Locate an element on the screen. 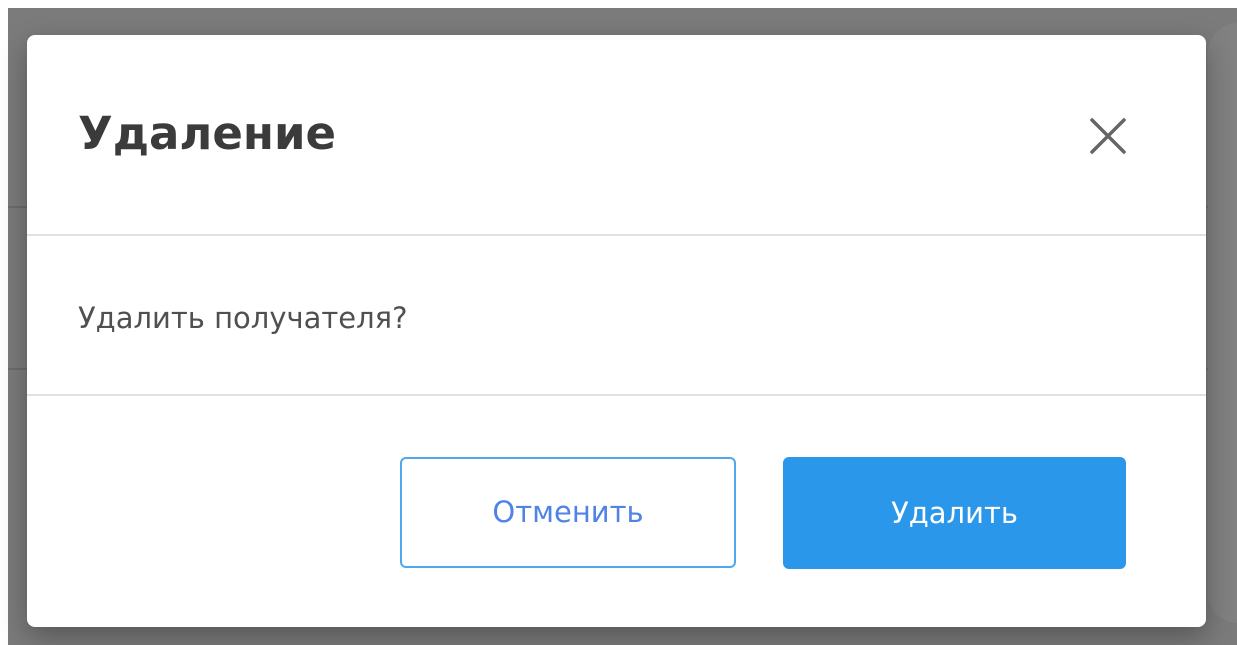 The height and width of the screenshot is (645, 1237). dialog-title: Удаление is located at coordinates (207, 133).